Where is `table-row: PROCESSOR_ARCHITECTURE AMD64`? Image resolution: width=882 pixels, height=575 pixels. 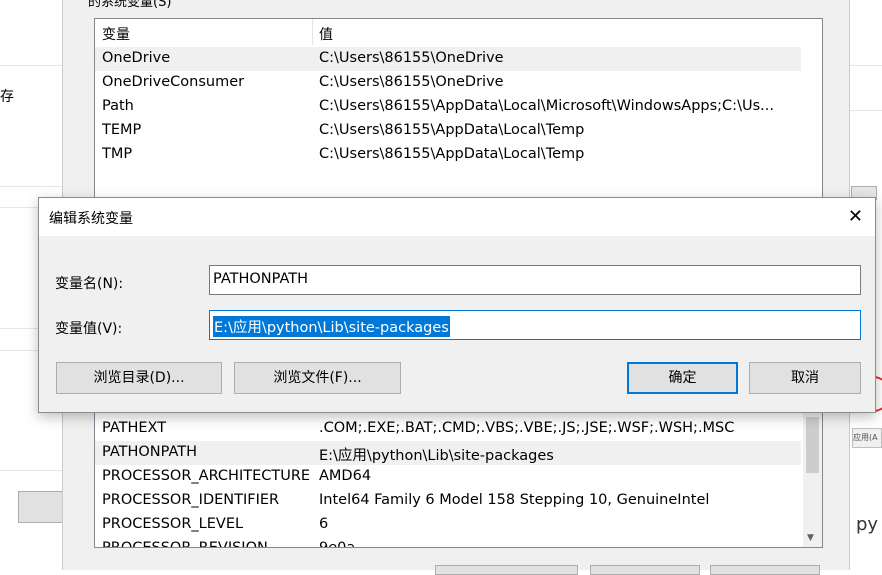 table-row: PROCESSOR_ARCHITECTURE AMD64 is located at coordinates (448, 477).